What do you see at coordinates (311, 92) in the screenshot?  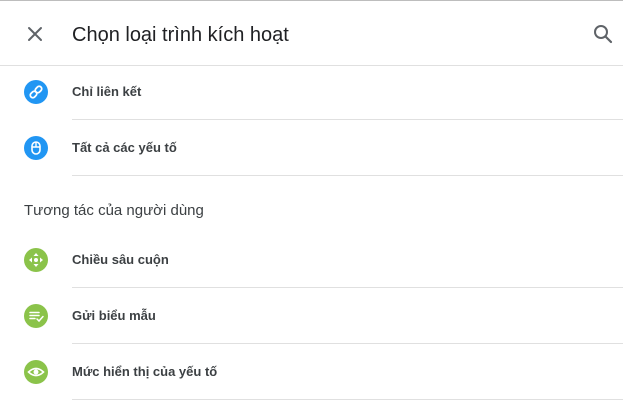 I see `trigger-item-just-links: Chỉ liên kết` at bounding box center [311, 92].